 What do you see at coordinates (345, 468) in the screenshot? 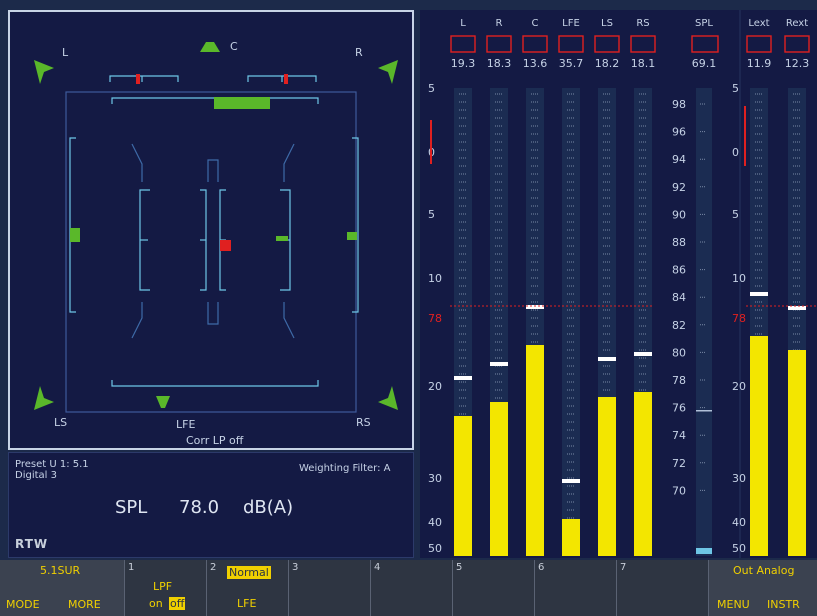
I see `weighting-filter-label: Weighting Filter: A` at bounding box center [345, 468].